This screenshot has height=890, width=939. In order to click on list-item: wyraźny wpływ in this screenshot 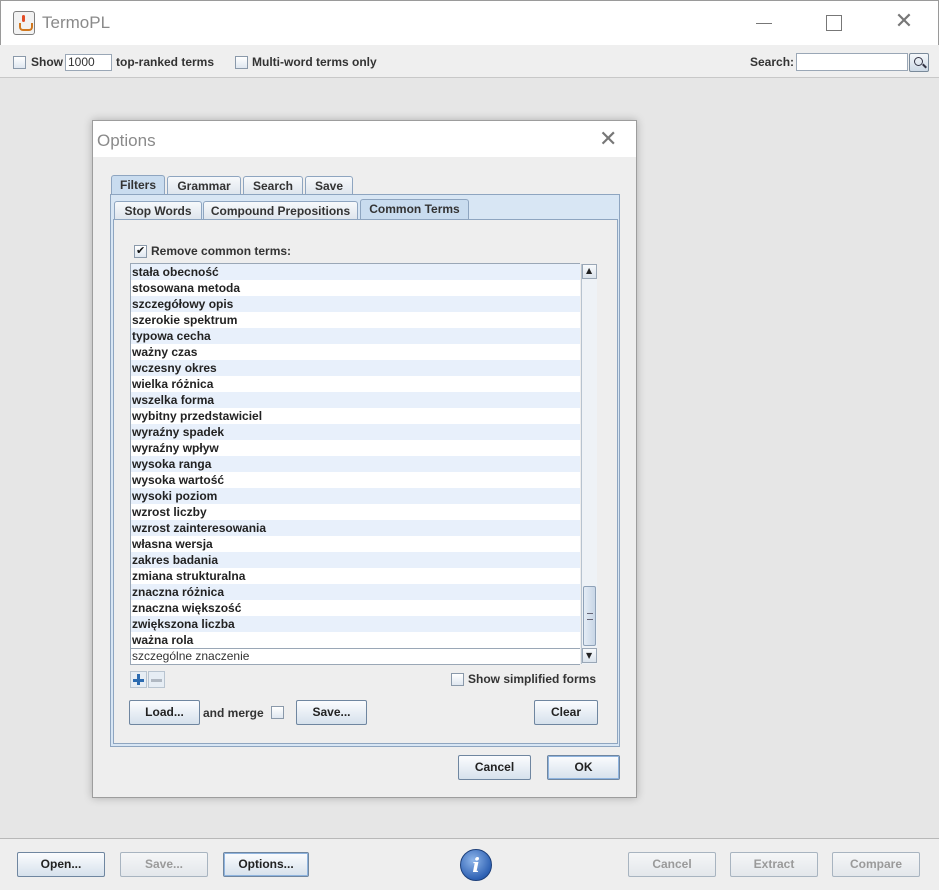, I will do `click(355, 448)`.